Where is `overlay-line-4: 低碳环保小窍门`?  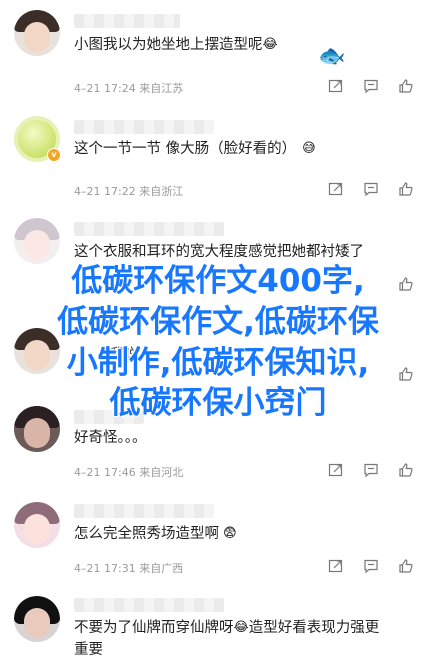 overlay-line-4: 低碳环保小窍门 is located at coordinates (218, 403).